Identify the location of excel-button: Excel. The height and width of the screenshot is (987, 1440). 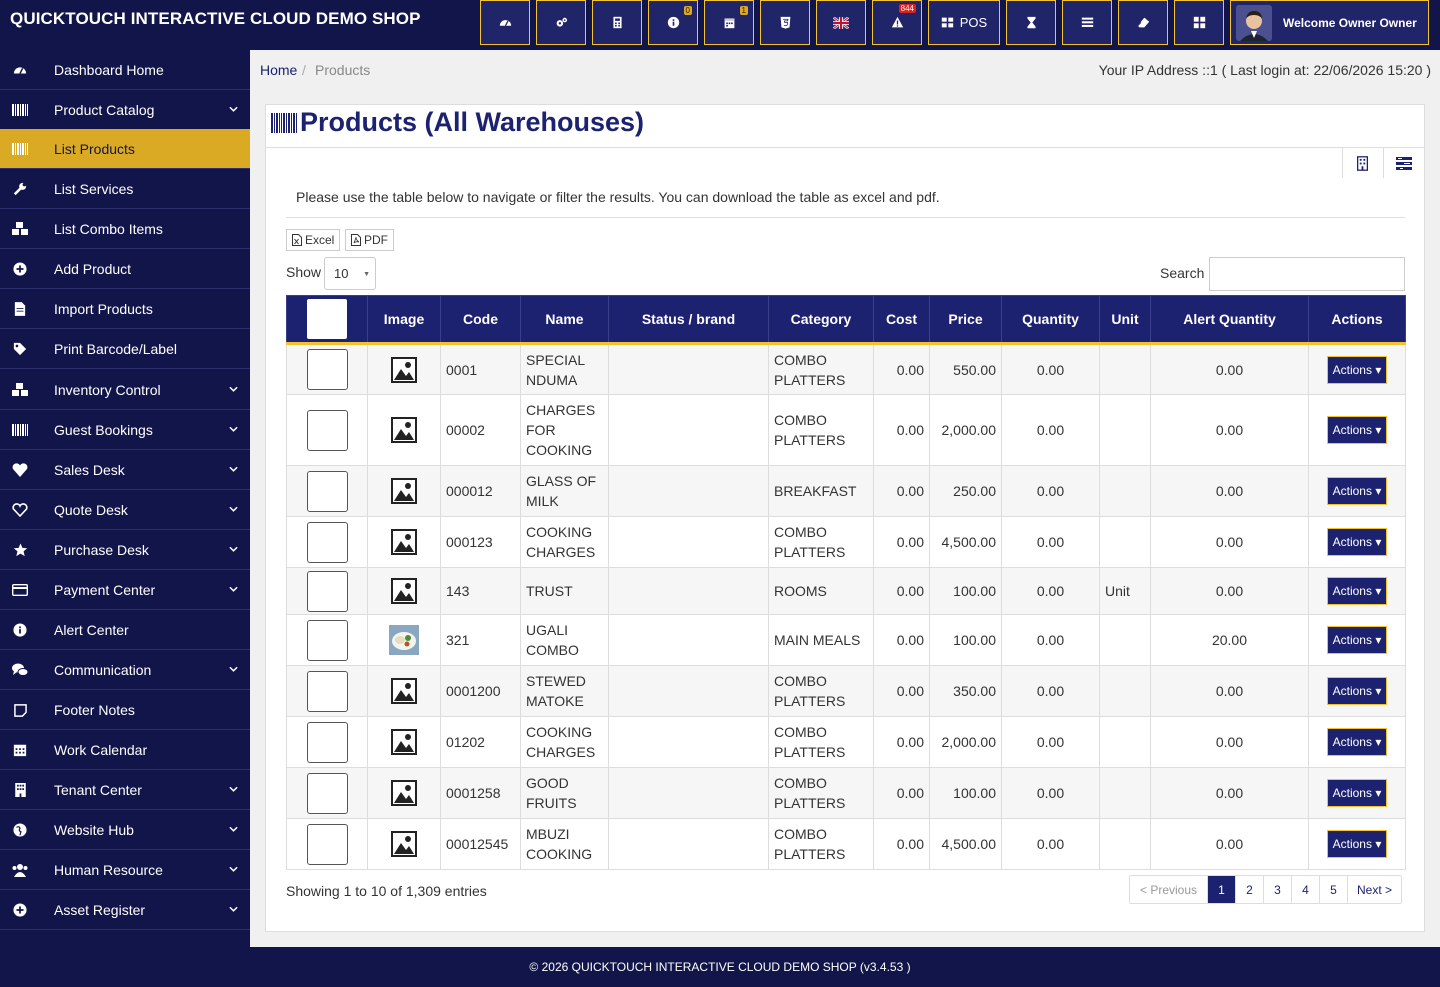
(313, 240).